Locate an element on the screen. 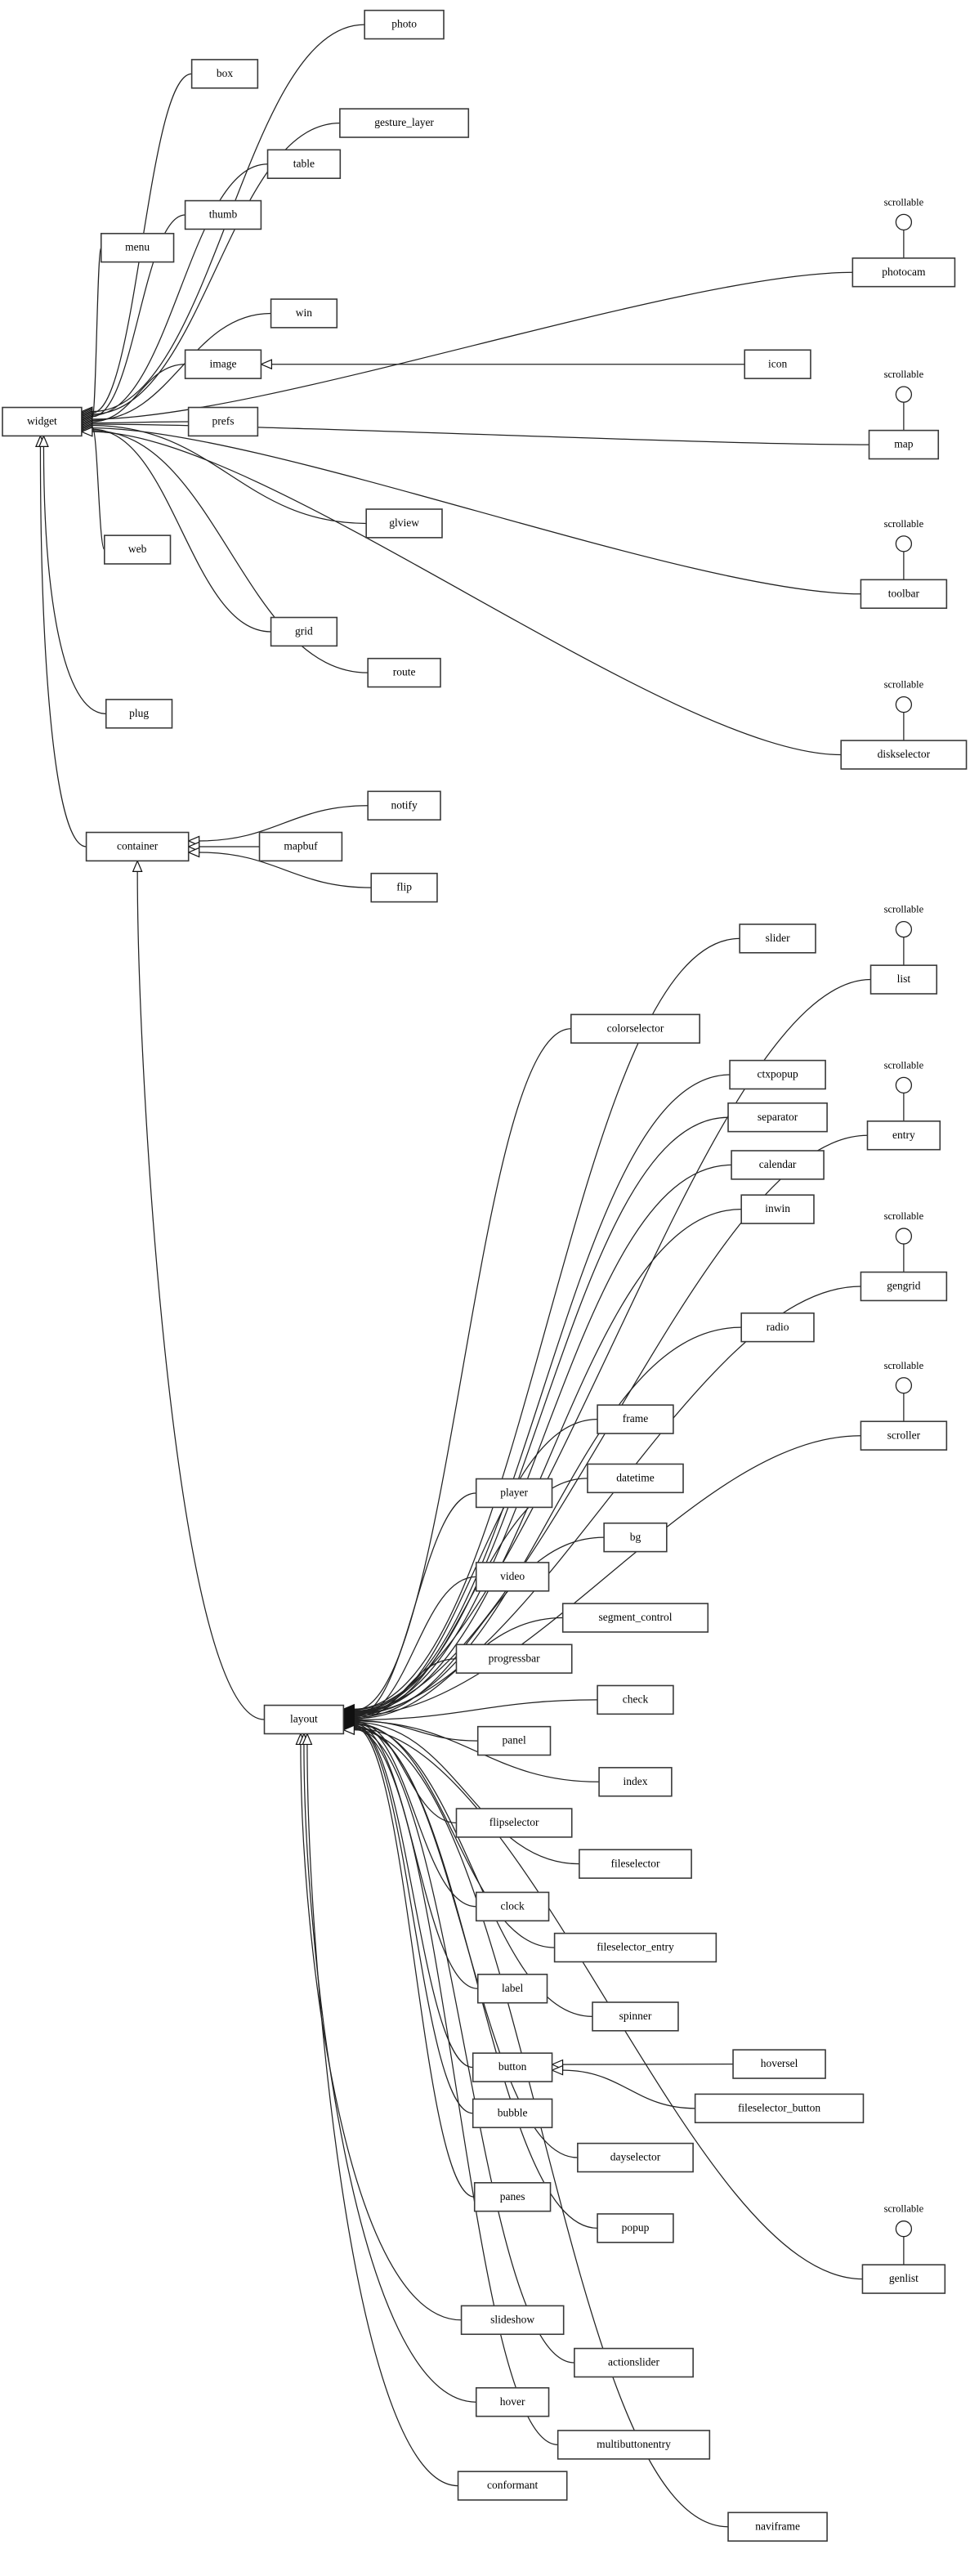 Image resolution: width=970 pixels, height=2576 pixels. class-node-flip: flip is located at coordinates (404, 887).